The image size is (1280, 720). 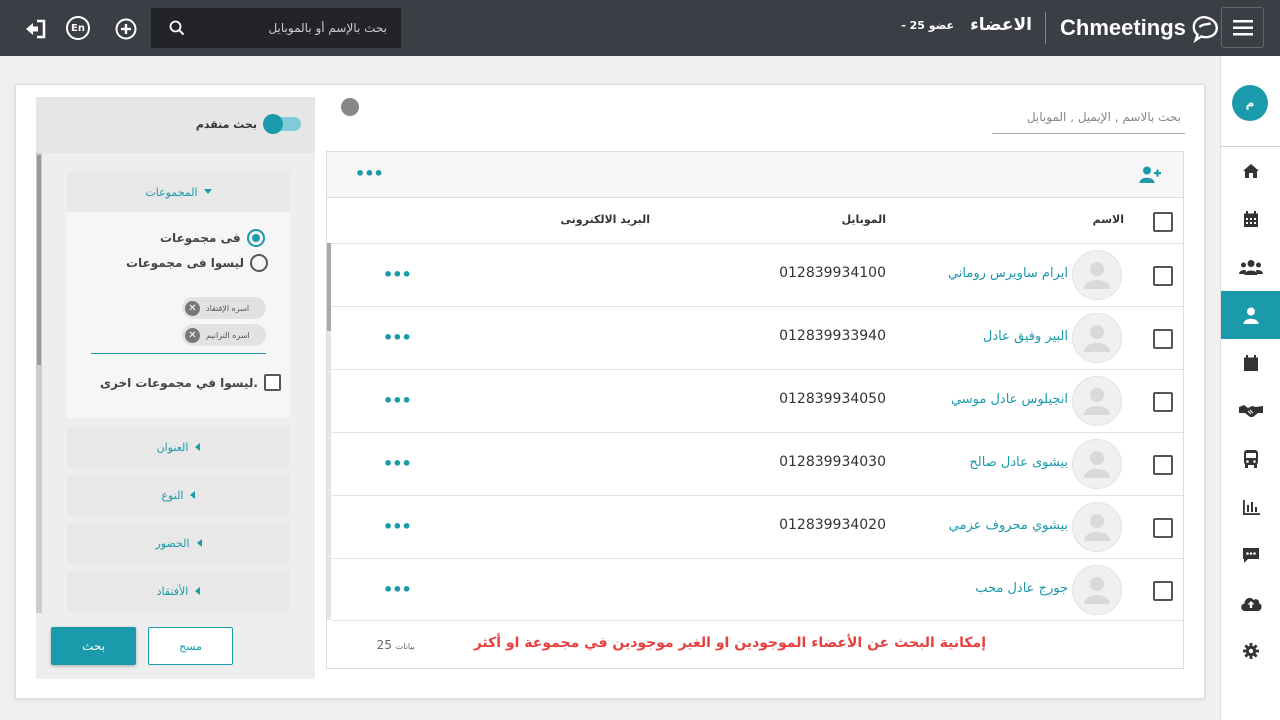 I want to click on section-attendance: الحضور, so click(x=178, y=543).